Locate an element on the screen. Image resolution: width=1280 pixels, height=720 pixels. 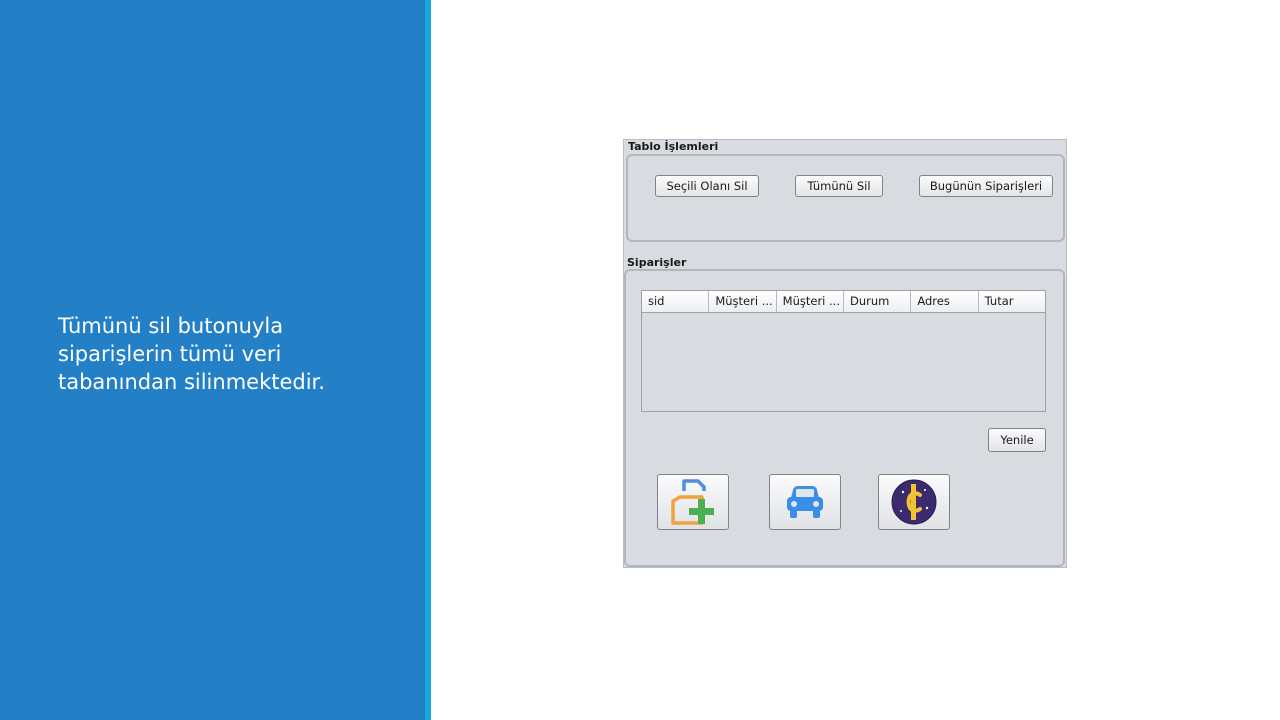
app-logo-button is located at coordinates (914, 502).